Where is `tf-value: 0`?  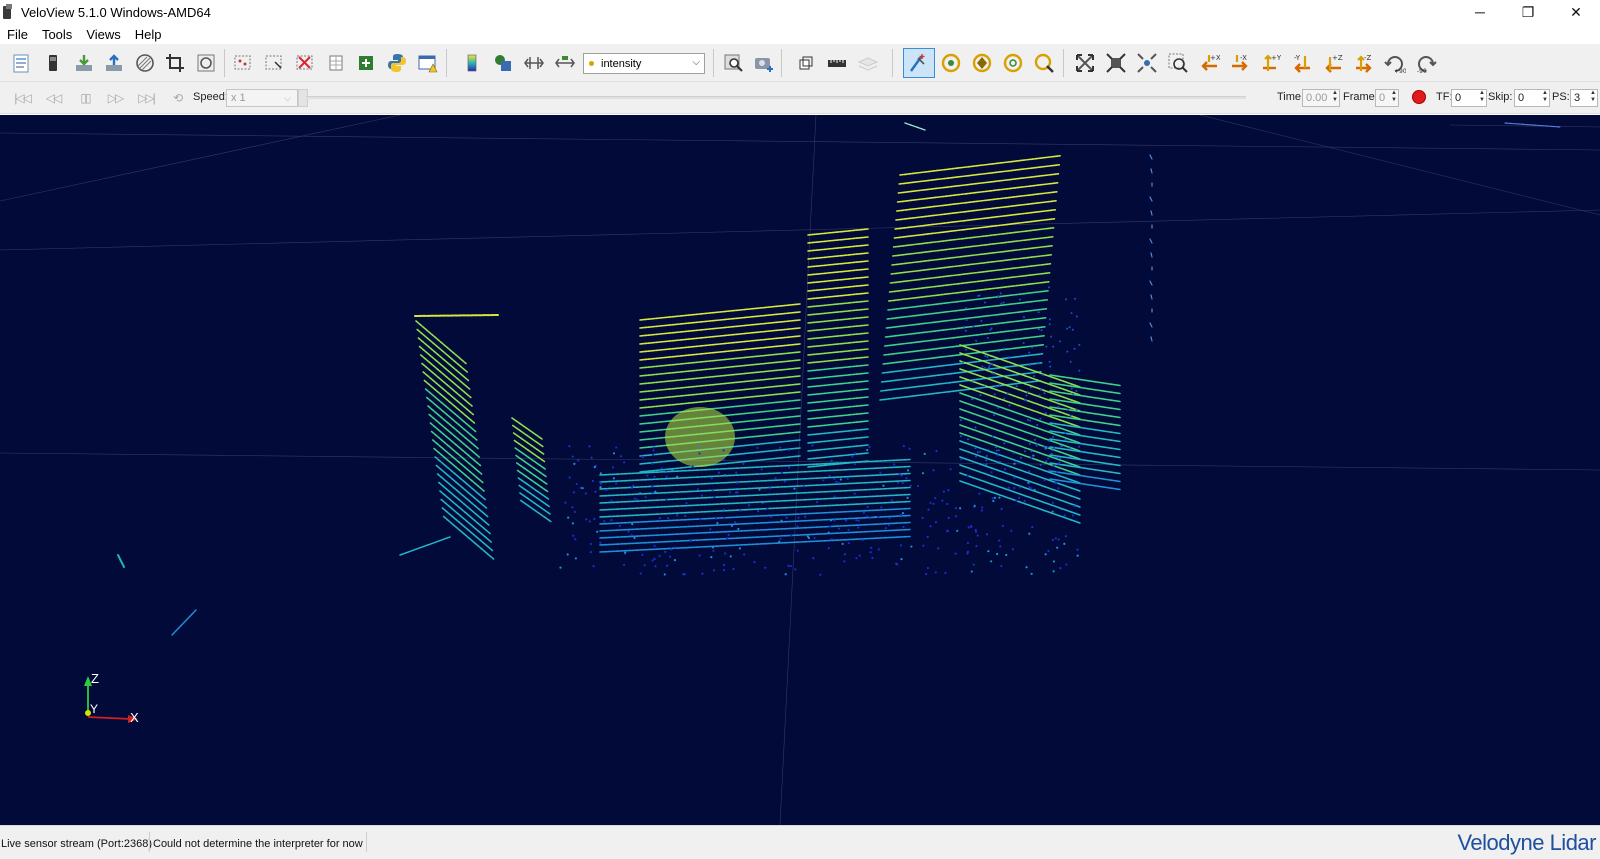 tf-value: 0 is located at coordinates (1458, 98).